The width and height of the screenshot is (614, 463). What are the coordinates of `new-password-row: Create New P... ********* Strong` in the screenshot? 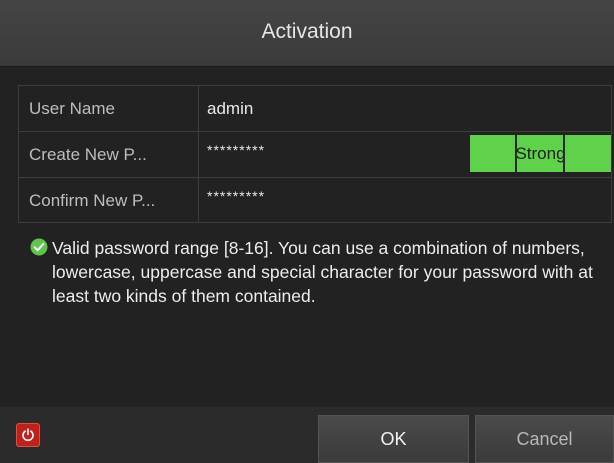 It's located at (315, 155).